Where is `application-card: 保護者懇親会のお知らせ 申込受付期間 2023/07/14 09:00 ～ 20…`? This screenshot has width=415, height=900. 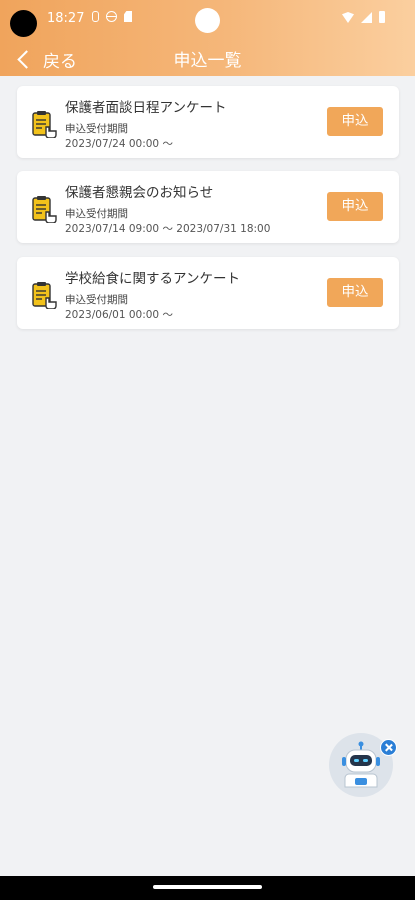
application-card: 保護者懇親会のお知らせ 申込受付期間 2023/07/14 09:00 ～ 20… is located at coordinates (208, 207).